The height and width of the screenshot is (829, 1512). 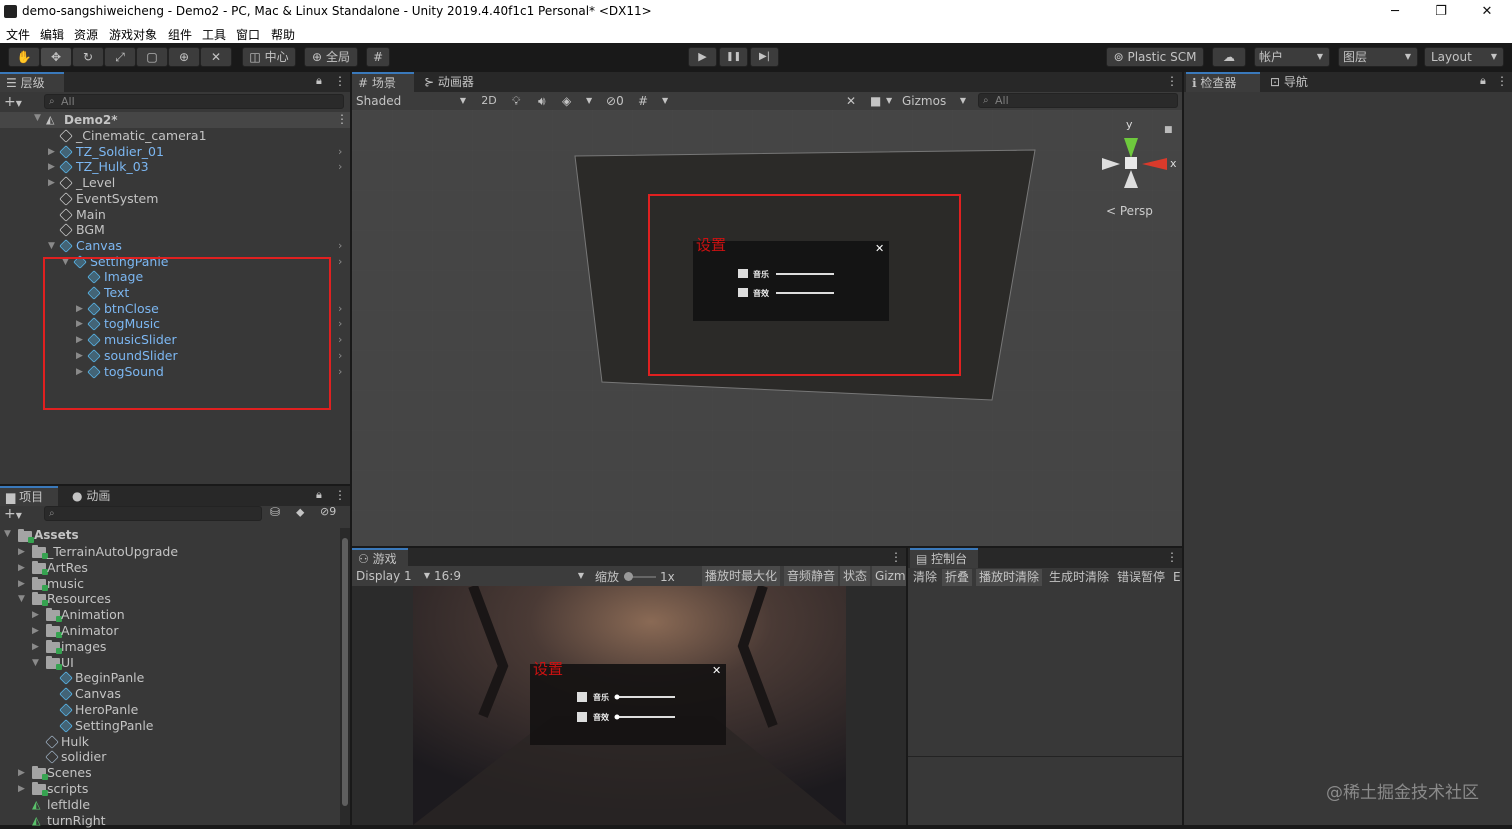 I want to click on 2d-toggle: 2D, so click(x=489, y=101).